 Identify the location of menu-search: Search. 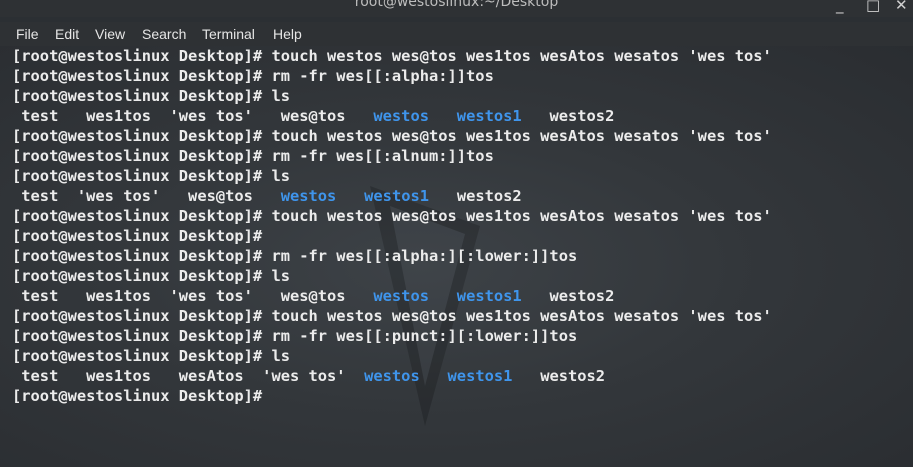
(164, 34).